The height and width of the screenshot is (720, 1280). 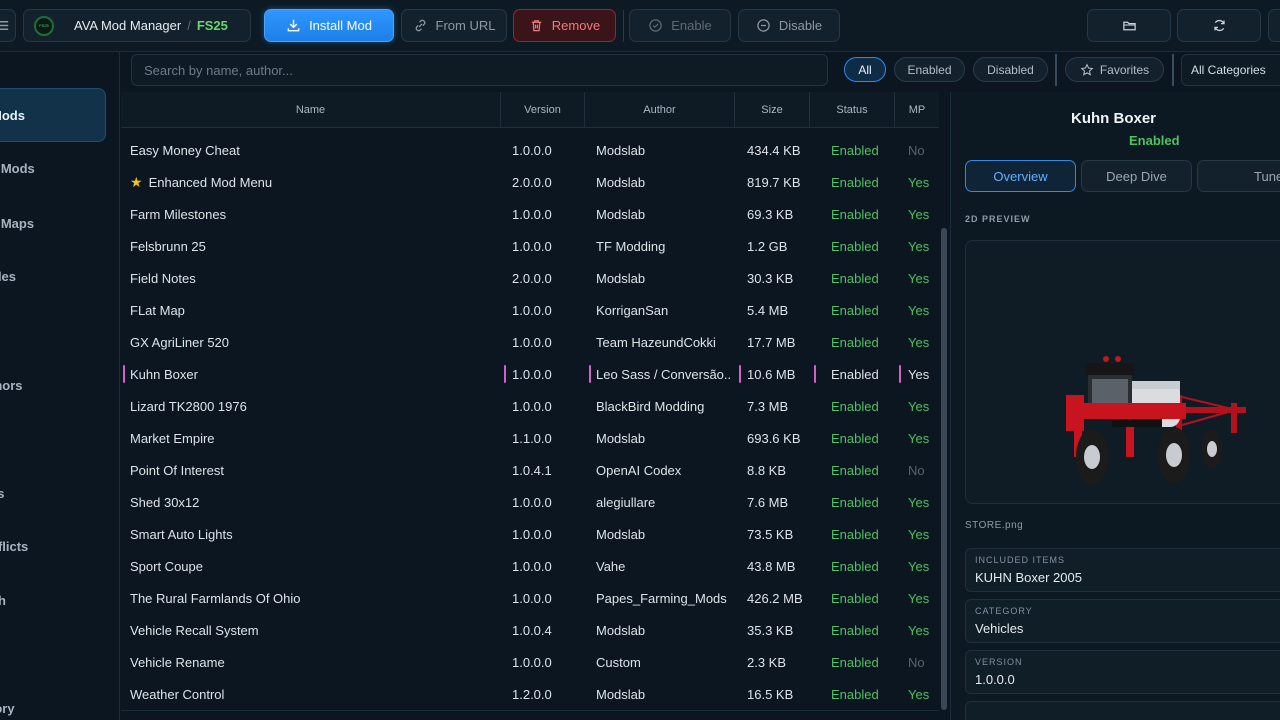 What do you see at coordinates (771, 566) in the screenshot?
I see `mod-size: 43.8 MB` at bounding box center [771, 566].